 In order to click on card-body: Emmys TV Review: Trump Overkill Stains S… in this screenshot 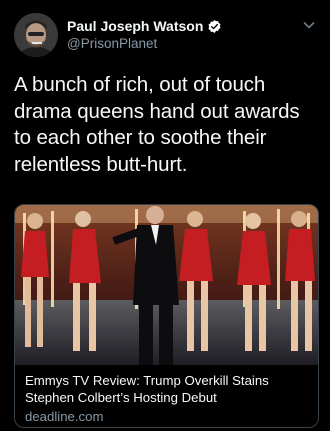, I will do `click(166, 395)`.